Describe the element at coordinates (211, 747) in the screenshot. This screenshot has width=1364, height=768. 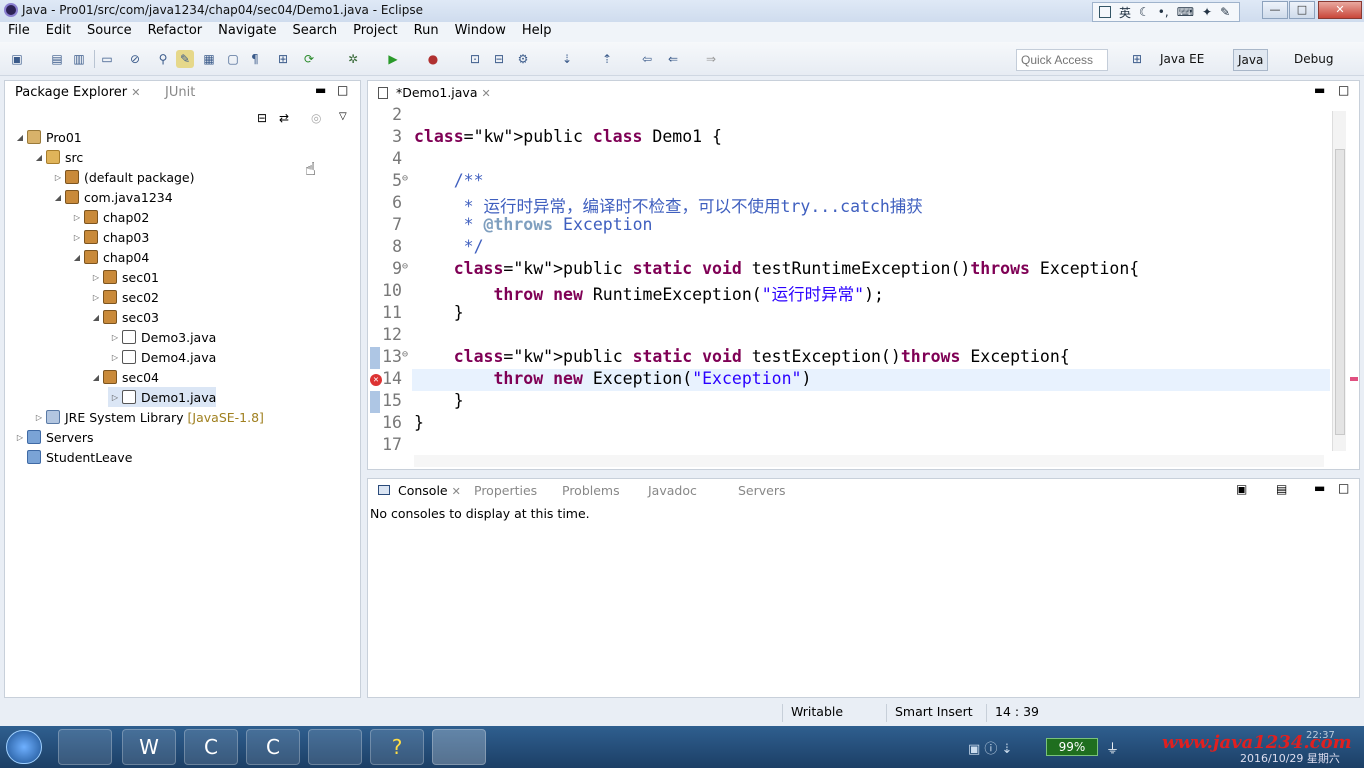
I see `camtasia-app: C` at that location.